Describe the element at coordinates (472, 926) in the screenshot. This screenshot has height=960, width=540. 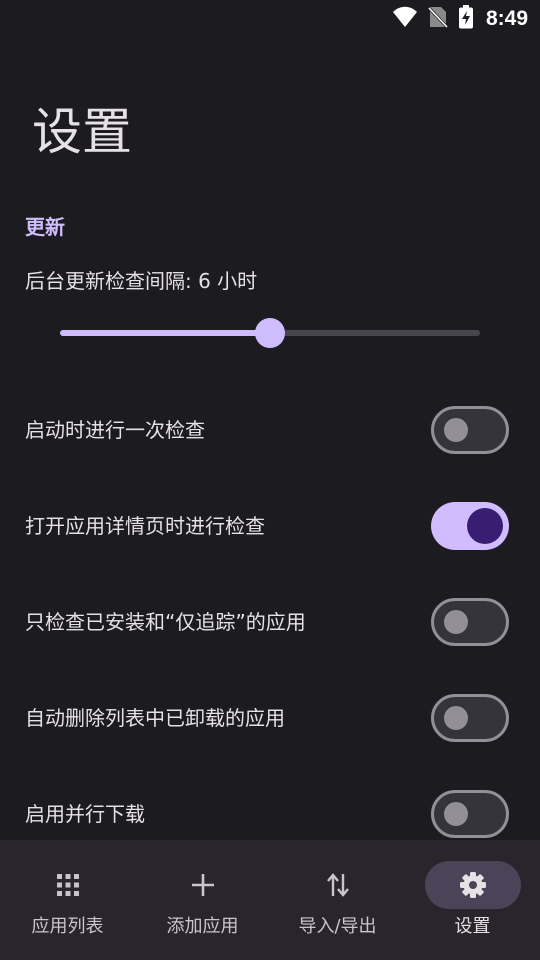
I see `nav-label: 设置` at that location.